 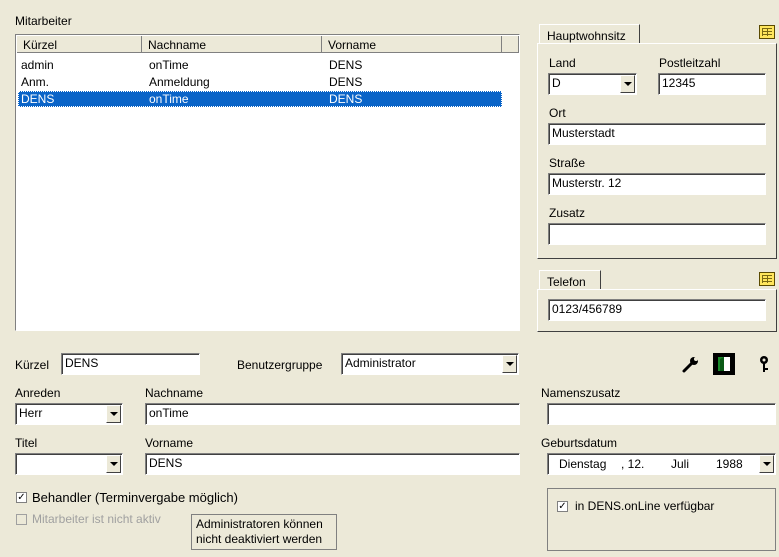 I want to click on geb-year: 1988, so click(x=729, y=464).